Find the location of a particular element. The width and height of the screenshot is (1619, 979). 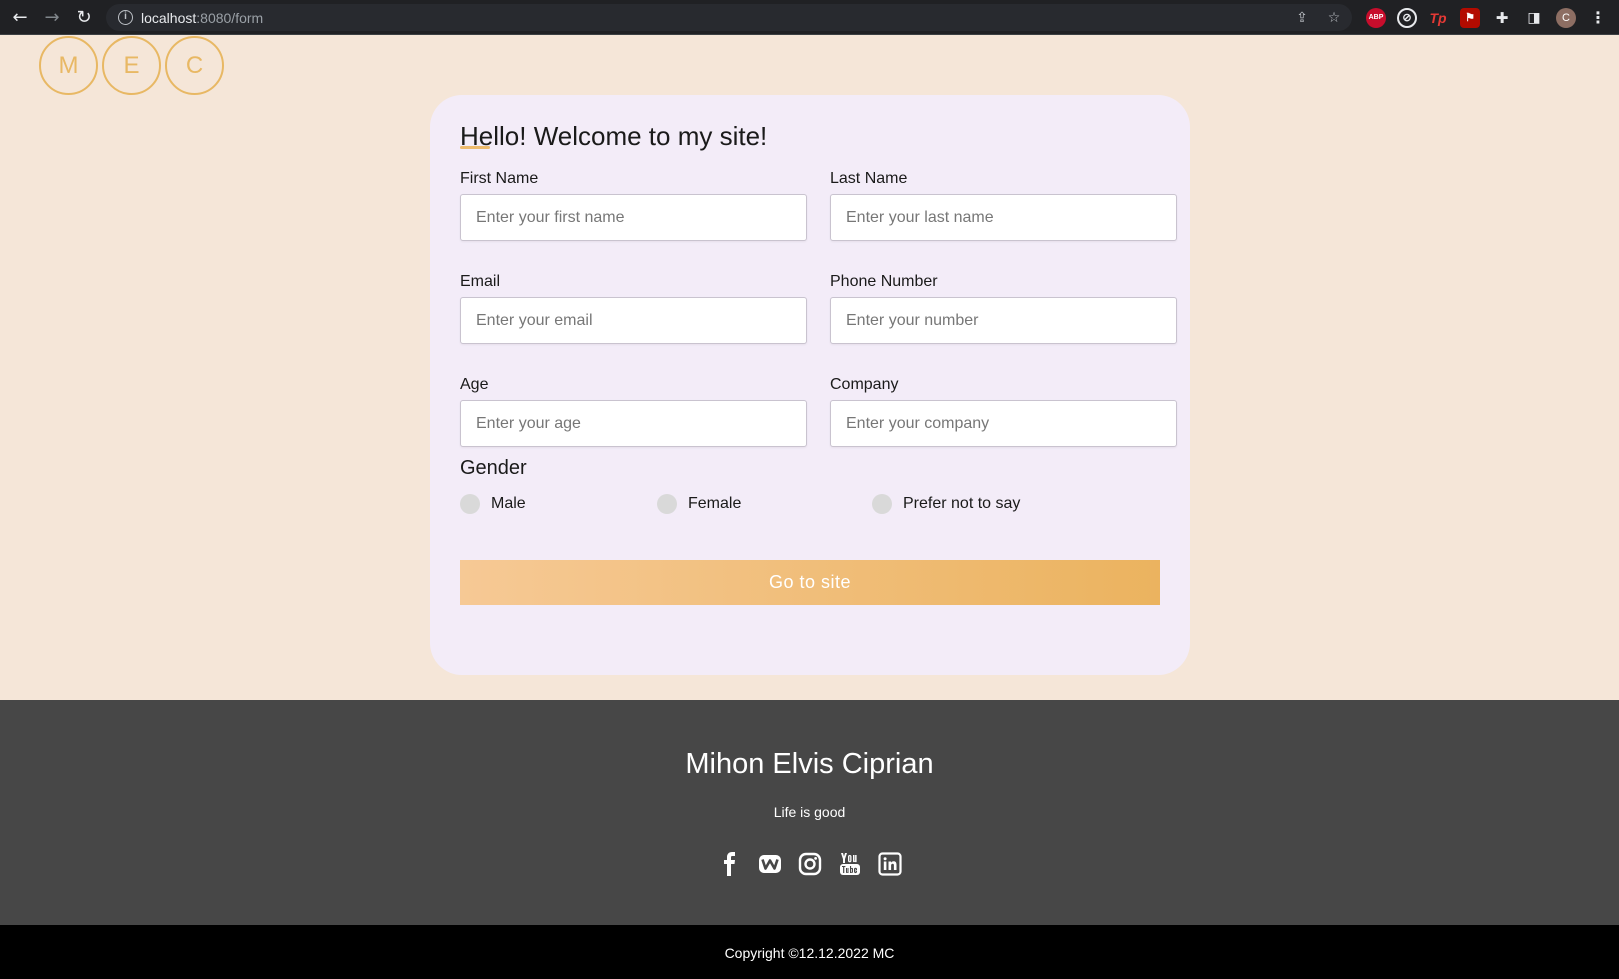

logo-letter-m: M is located at coordinates (68, 65).